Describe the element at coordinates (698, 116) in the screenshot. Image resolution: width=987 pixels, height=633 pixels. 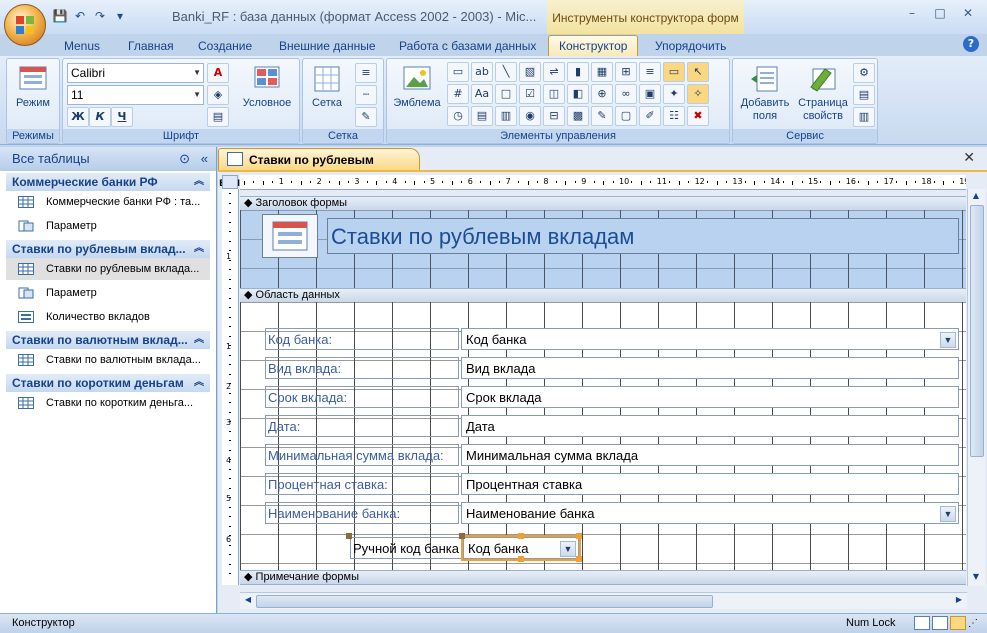
I see `delete-control-icon: ✖` at that location.